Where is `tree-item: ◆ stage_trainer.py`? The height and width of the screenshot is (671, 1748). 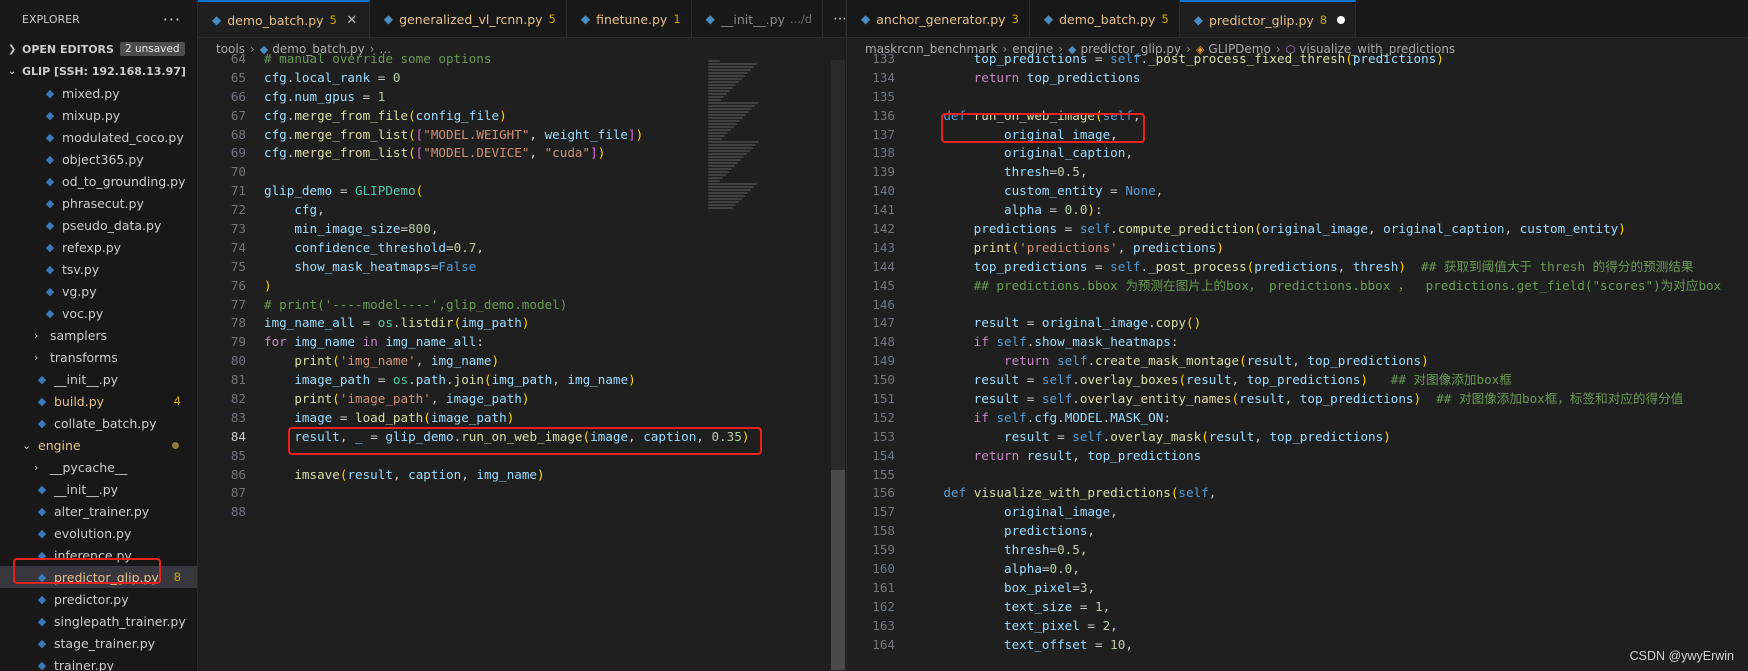 tree-item: ◆ stage_trainer.py is located at coordinates (98, 643).